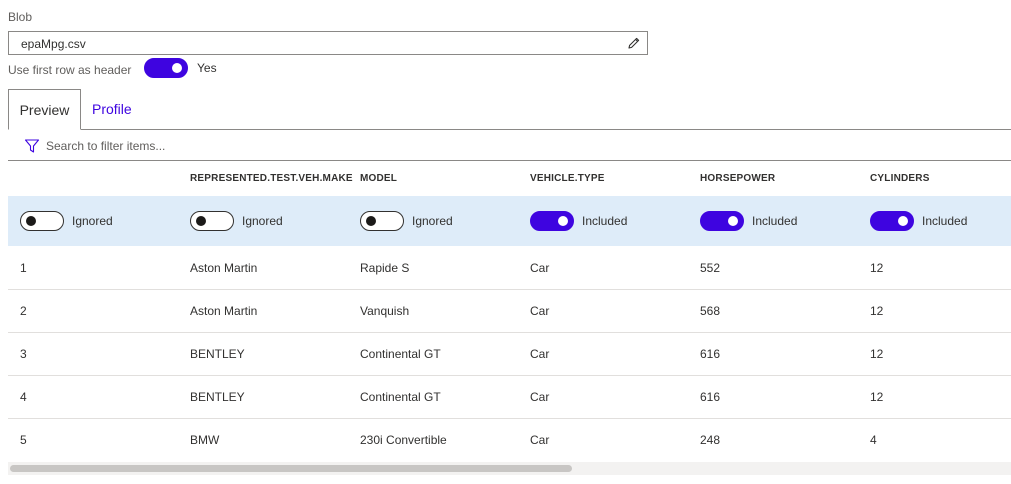 The image size is (1011, 484). What do you see at coordinates (403, 440) in the screenshot?
I see `table-cell: 230i Convertible` at bounding box center [403, 440].